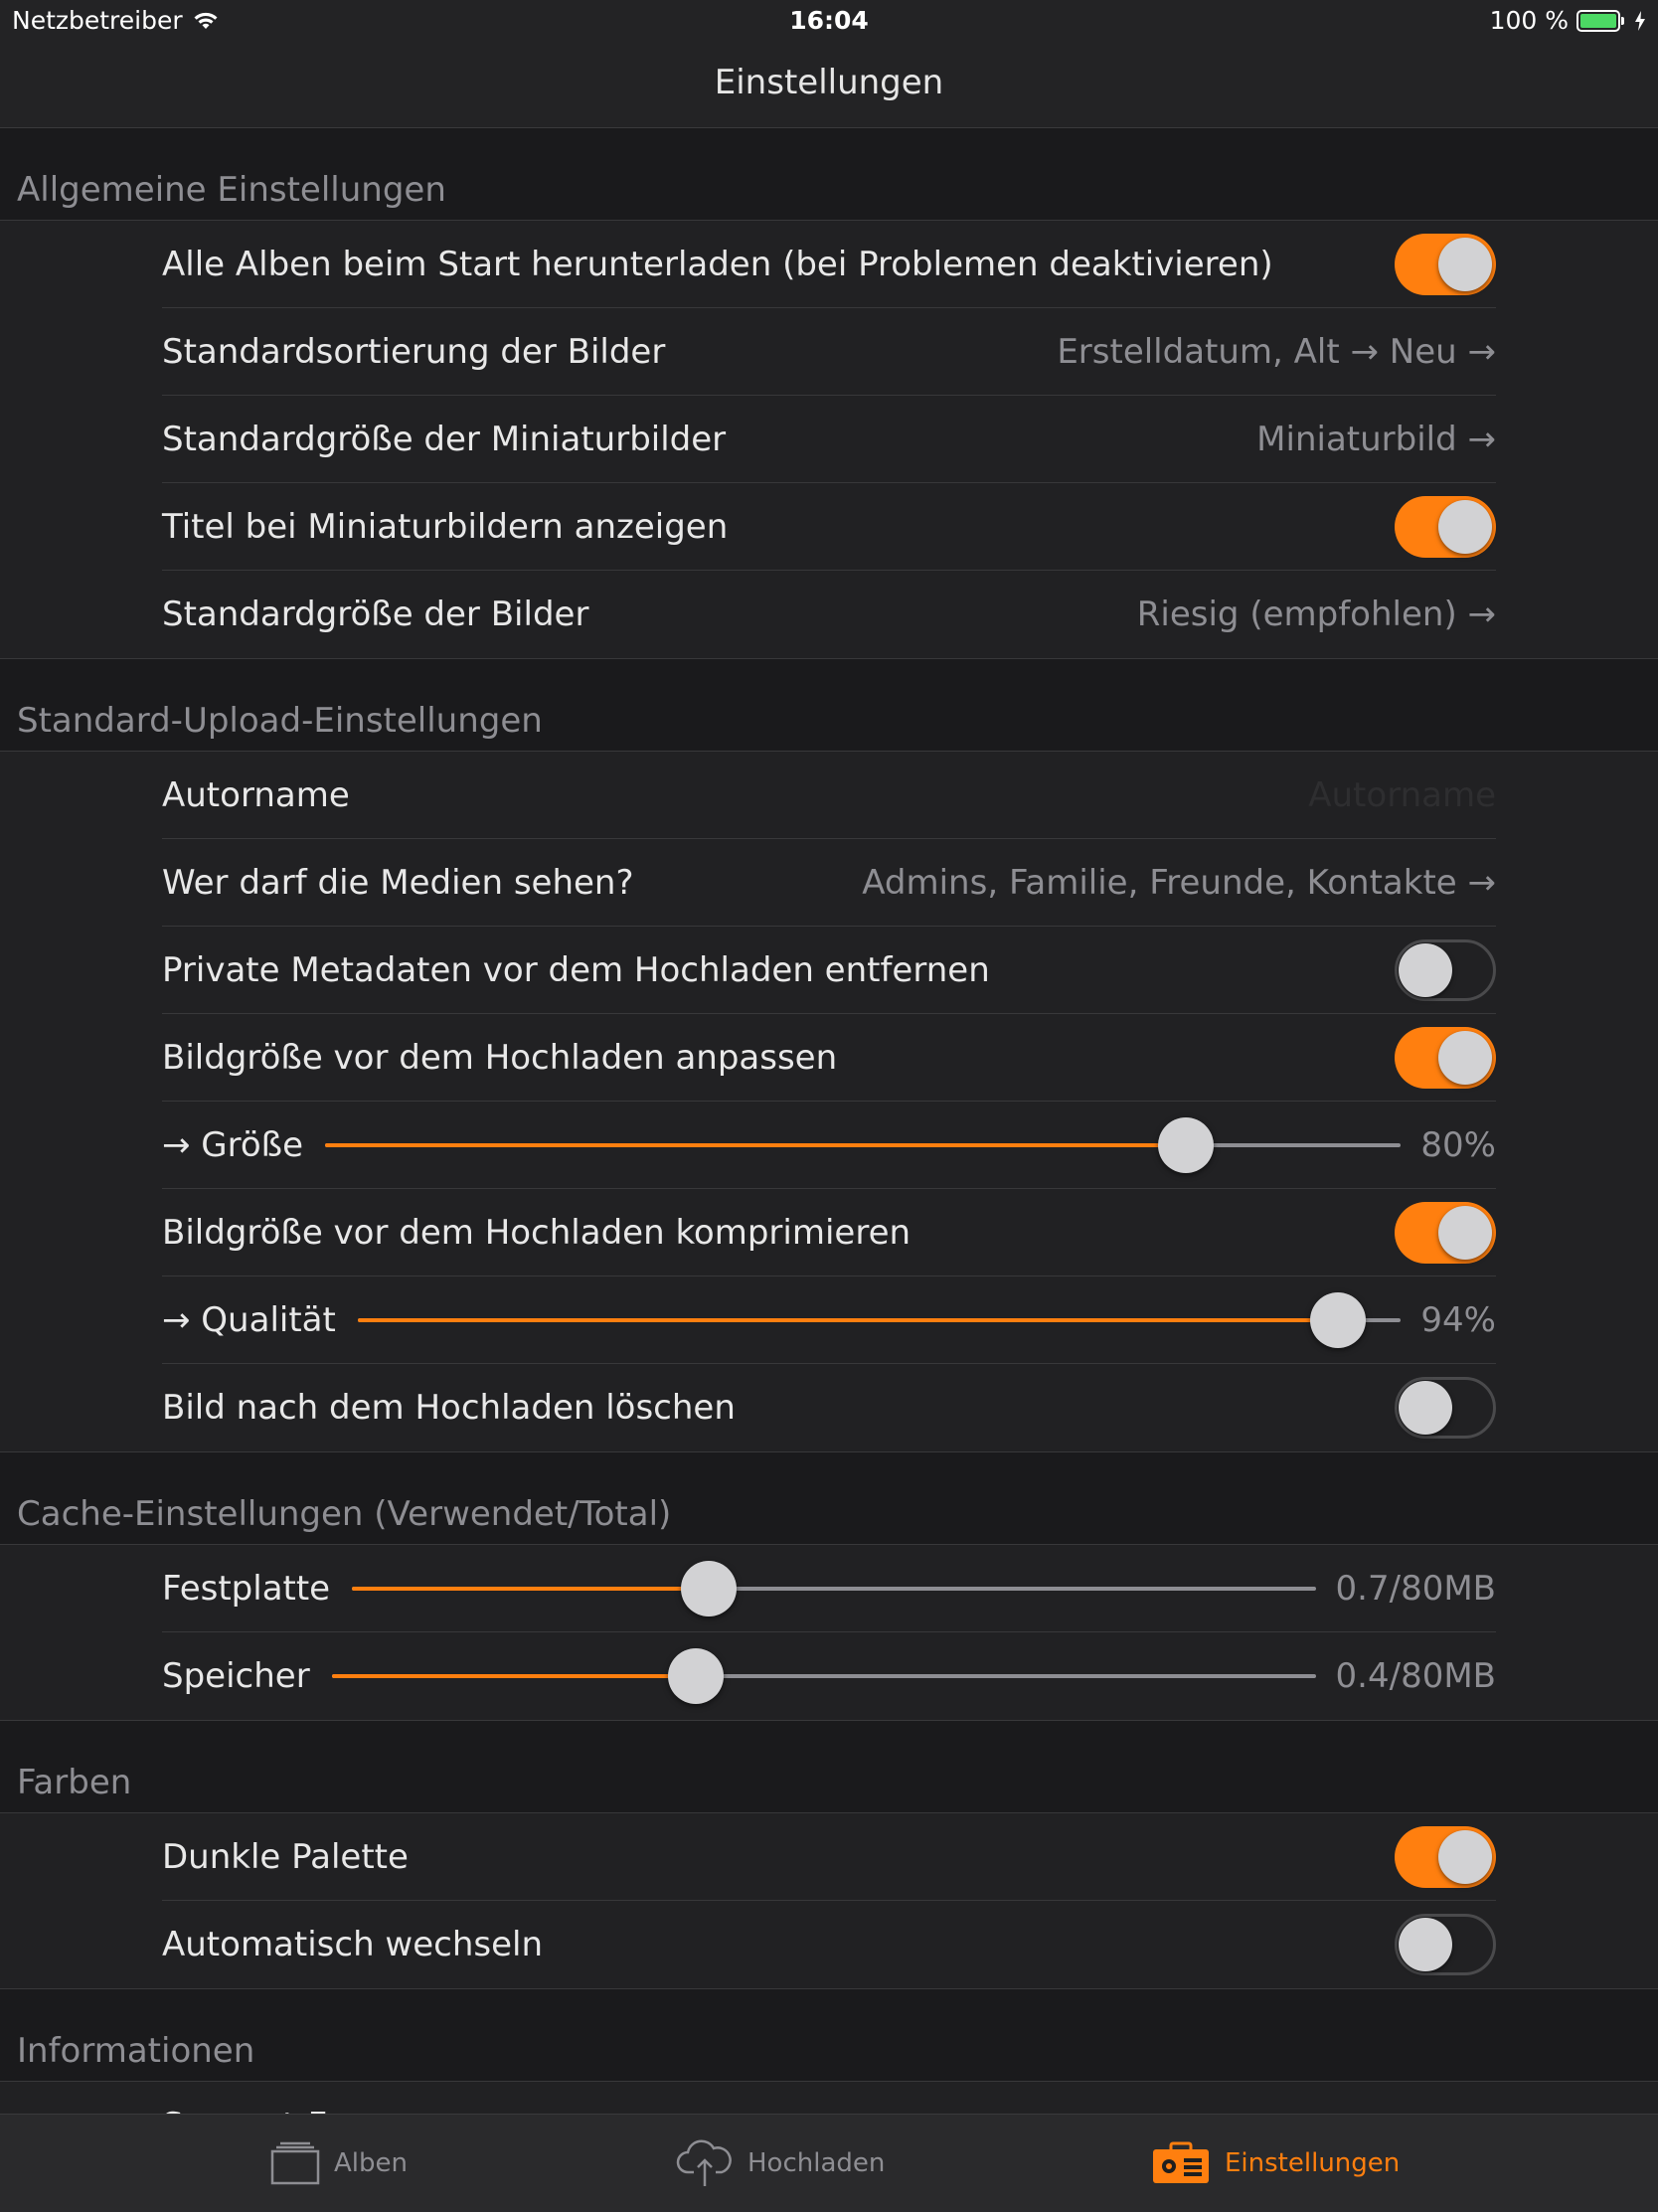 This screenshot has width=1658, height=2212. I want to click on group-info: Support-Forum →, so click(829, 2099).